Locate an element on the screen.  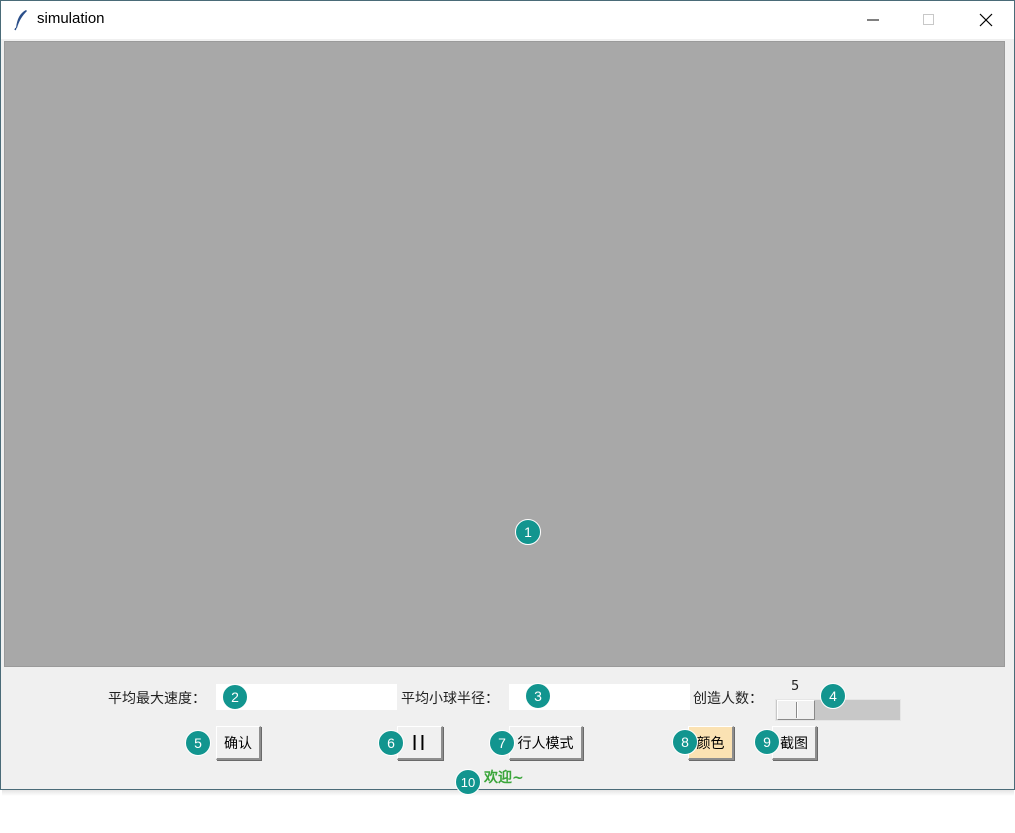
close-icon is located at coordinates (986, 20).